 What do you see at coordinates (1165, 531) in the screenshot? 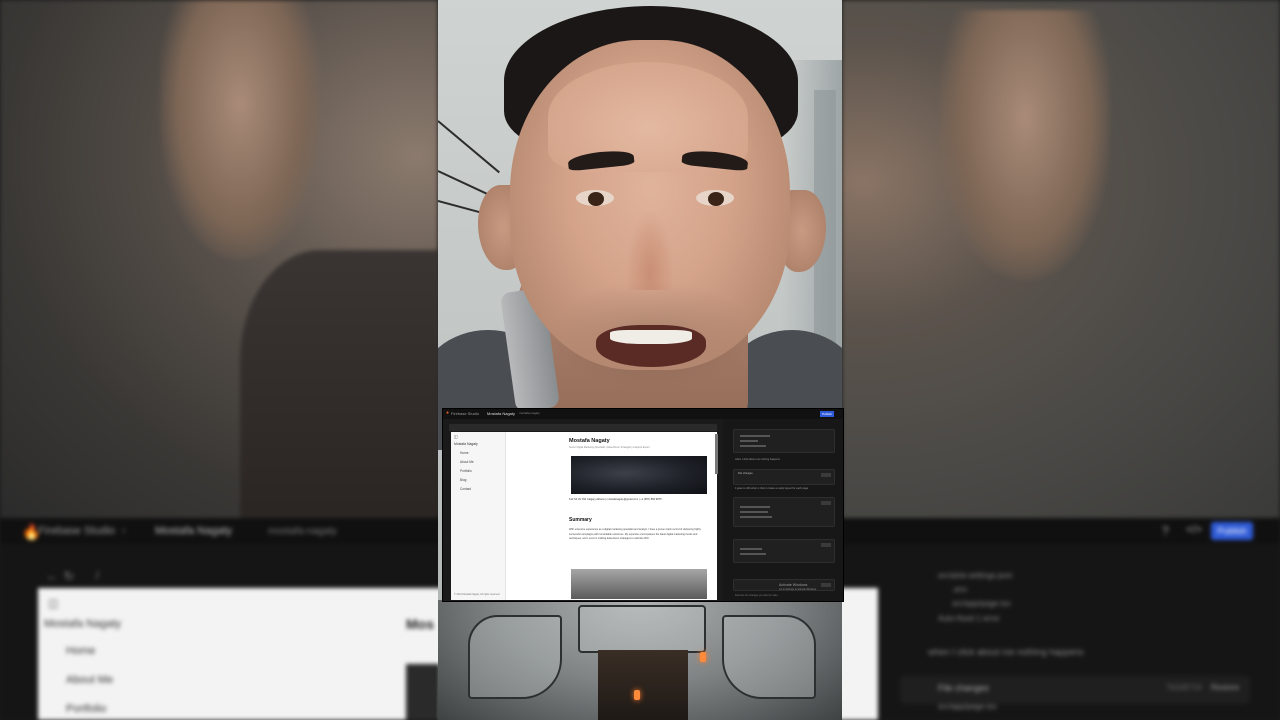
I see `help-icon: ?` at bounding box center [1165, 531].